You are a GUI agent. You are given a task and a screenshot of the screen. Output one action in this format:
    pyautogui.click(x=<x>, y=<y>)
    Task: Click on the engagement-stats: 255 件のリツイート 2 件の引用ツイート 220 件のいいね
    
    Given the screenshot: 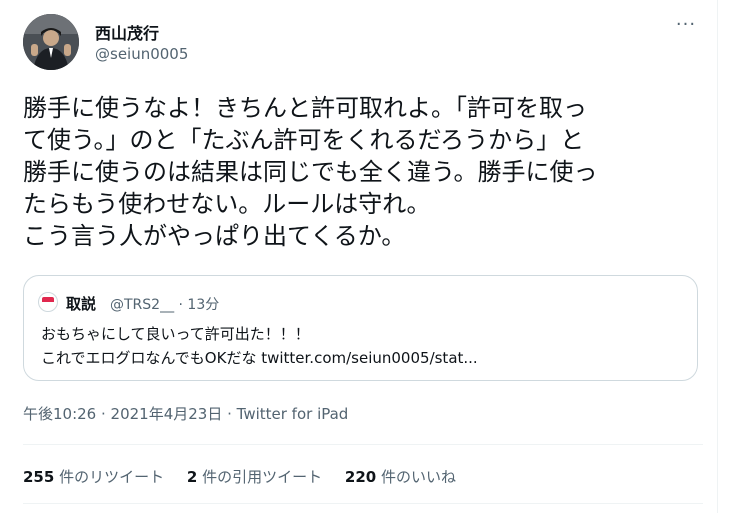 What is the action you would take?
    pyautogui.click(x=248, y=476)
    